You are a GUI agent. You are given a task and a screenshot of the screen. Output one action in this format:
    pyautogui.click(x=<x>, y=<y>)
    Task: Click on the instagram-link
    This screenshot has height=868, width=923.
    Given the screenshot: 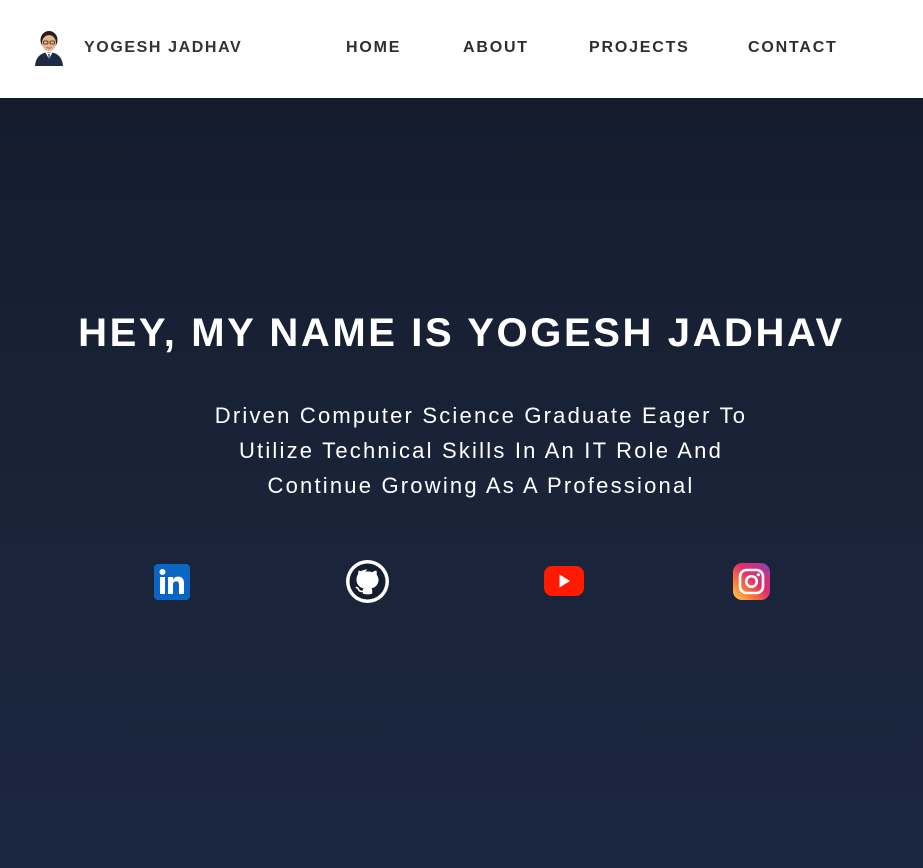 What is the action you would take?
    pyautogui.click(x=751, y=581)
    